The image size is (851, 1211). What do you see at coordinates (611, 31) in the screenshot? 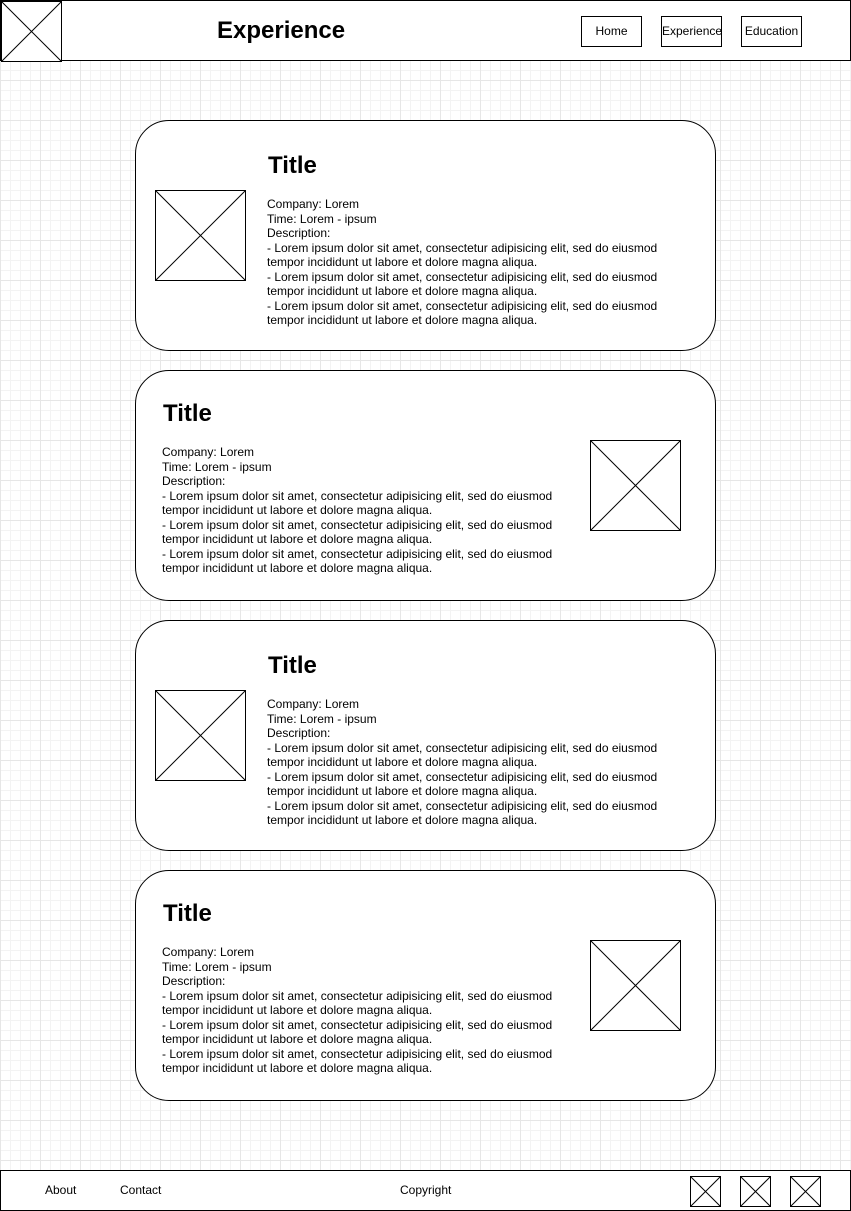
I see `nav-home-button: Home` at bounding box center [611, 31].